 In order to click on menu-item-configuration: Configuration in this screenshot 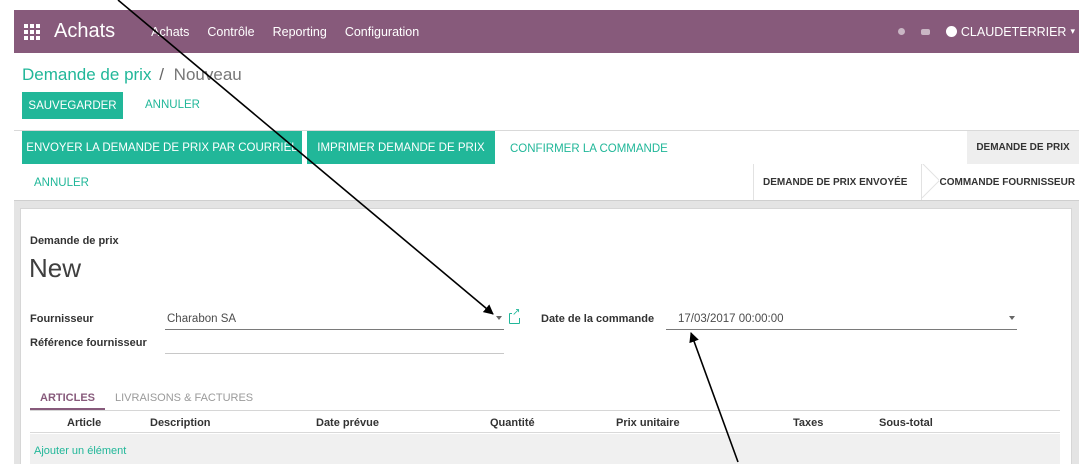, I will do `click(382, 32)`.